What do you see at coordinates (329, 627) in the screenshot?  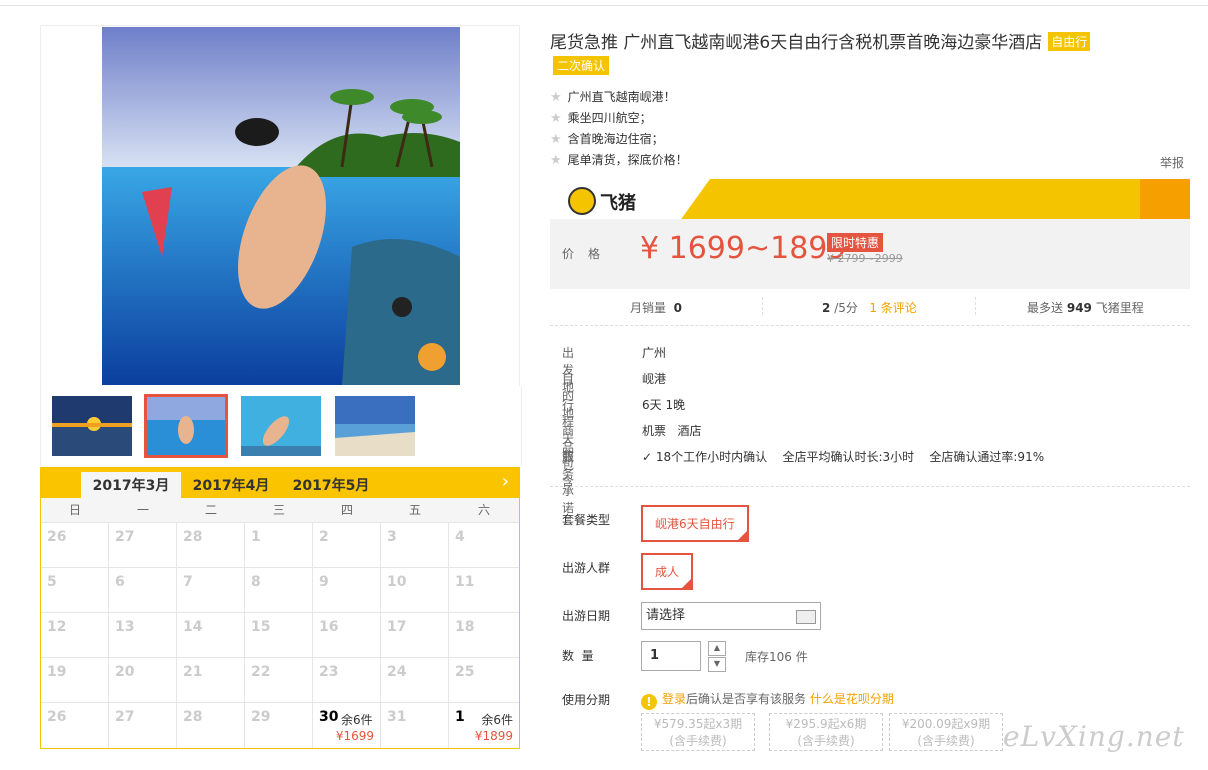 I see `calendar-day-number: 16` at bounding box center [329, 627].